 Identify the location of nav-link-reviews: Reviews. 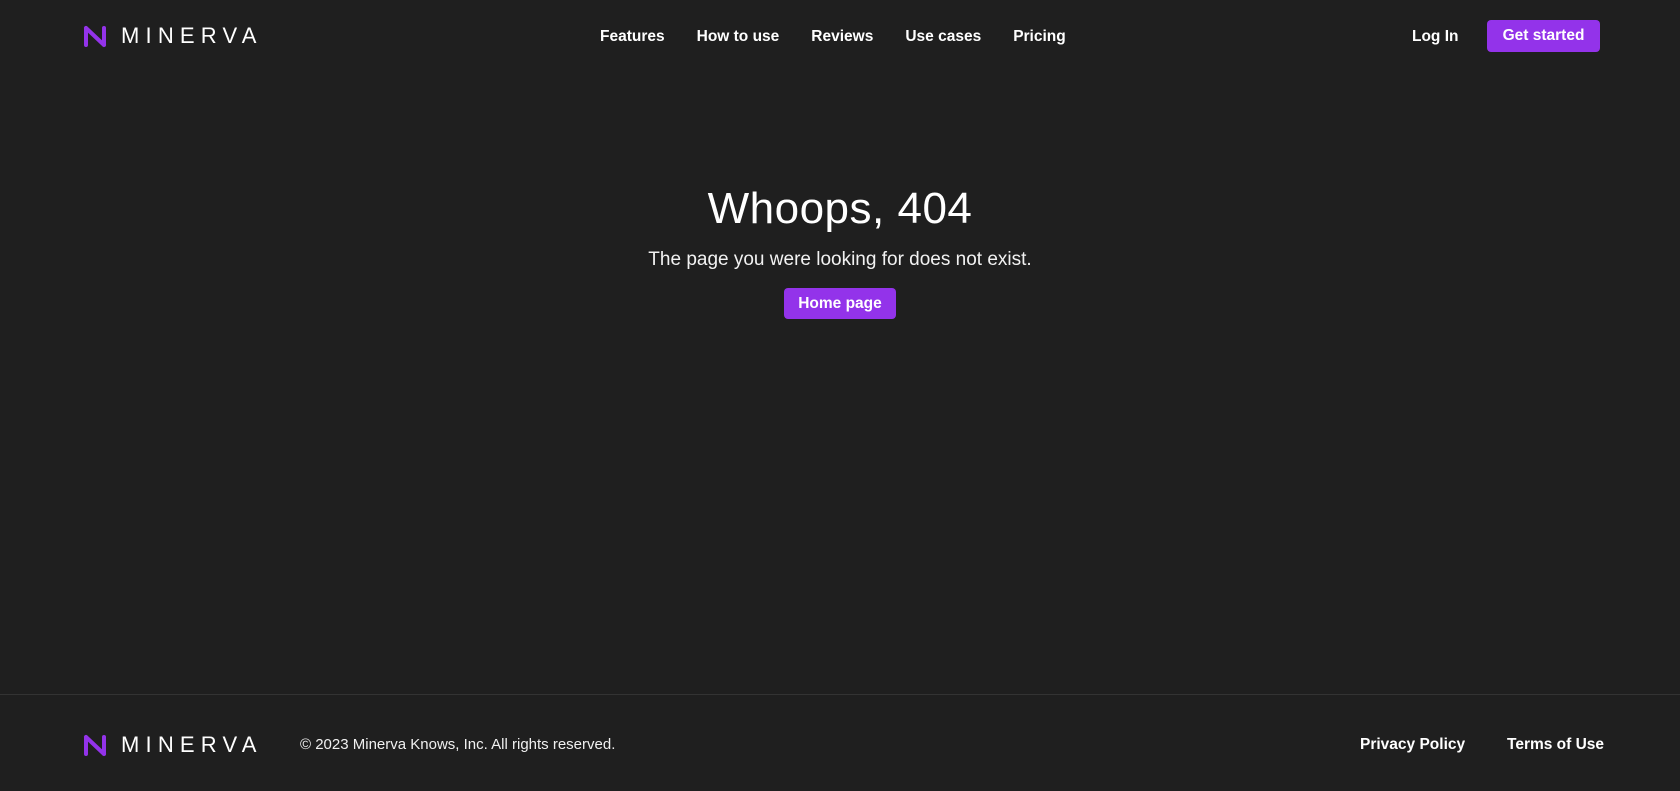
(842, 37).